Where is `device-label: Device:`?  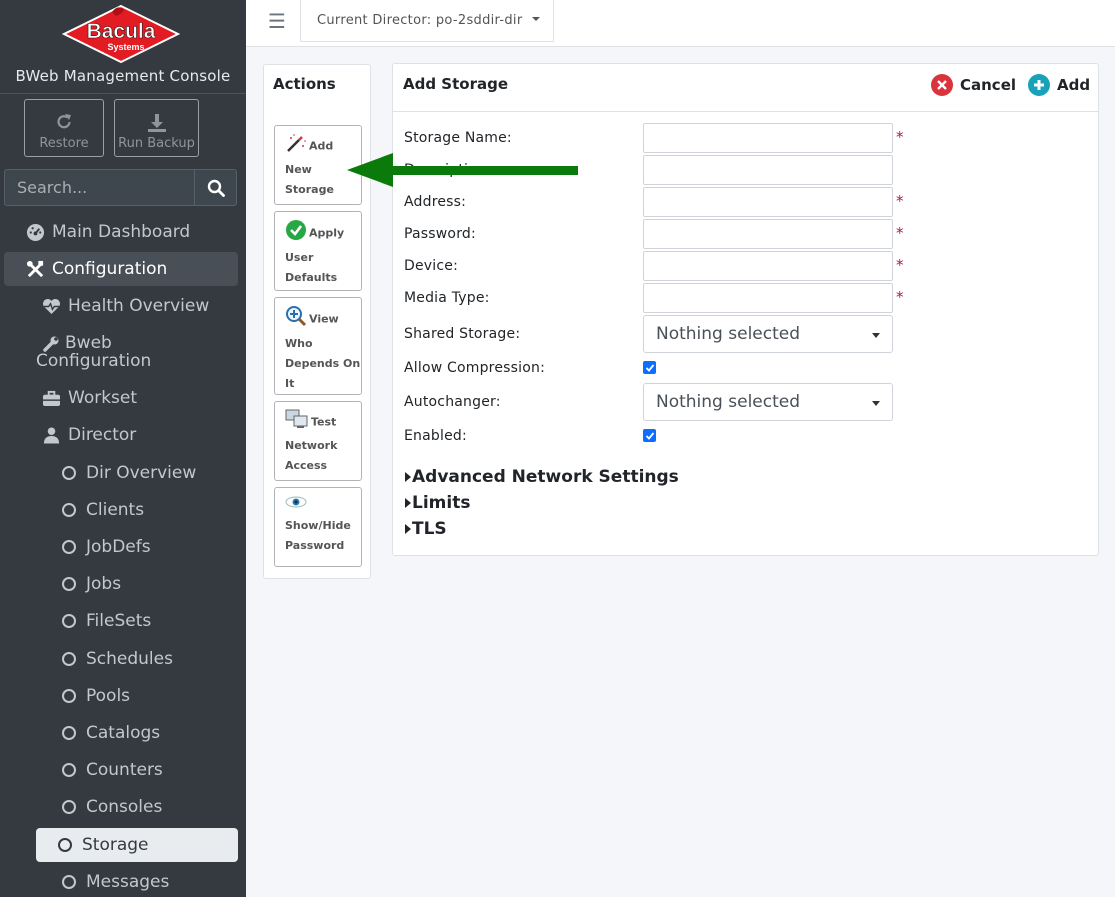
device-label: Device: is located at coordinates (431, 266).